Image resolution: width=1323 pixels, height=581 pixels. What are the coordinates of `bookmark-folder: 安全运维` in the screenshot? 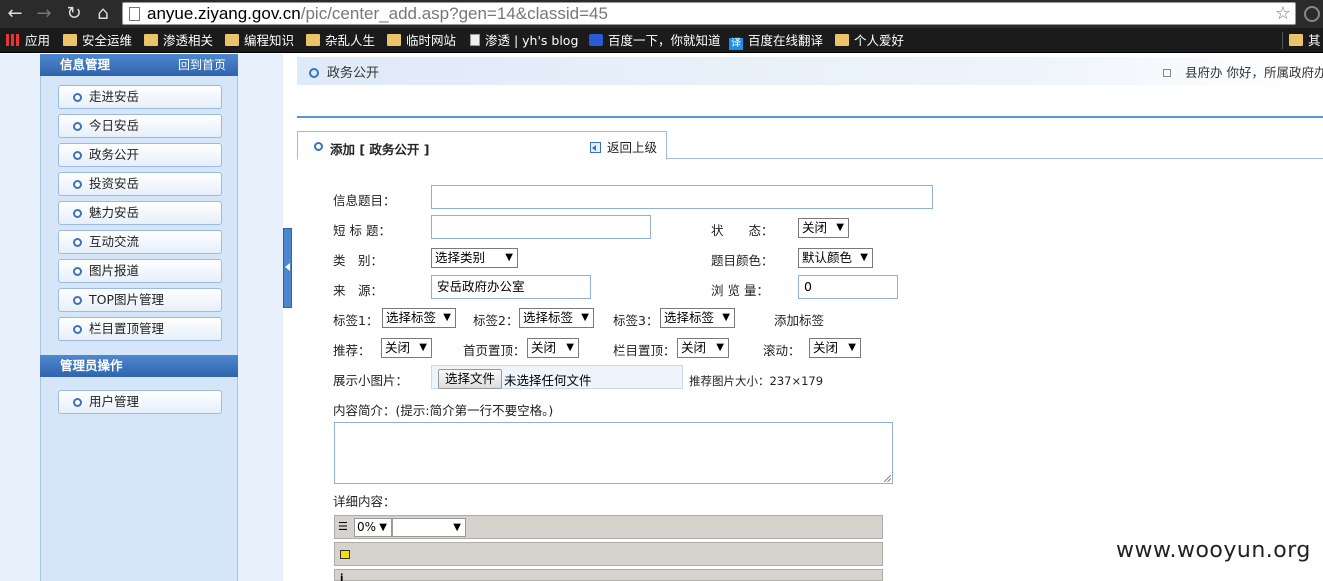 It's located at (97, 40).